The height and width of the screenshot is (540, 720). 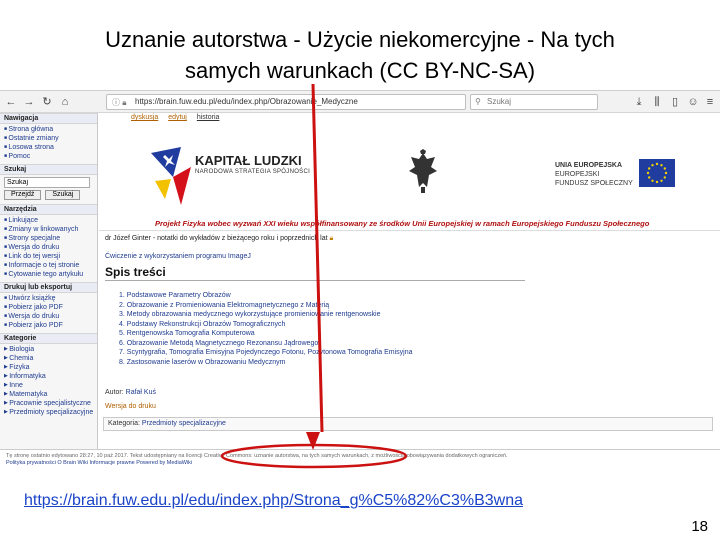 I want to click on tab-edit: edytuj, so click(x=177, y=117).